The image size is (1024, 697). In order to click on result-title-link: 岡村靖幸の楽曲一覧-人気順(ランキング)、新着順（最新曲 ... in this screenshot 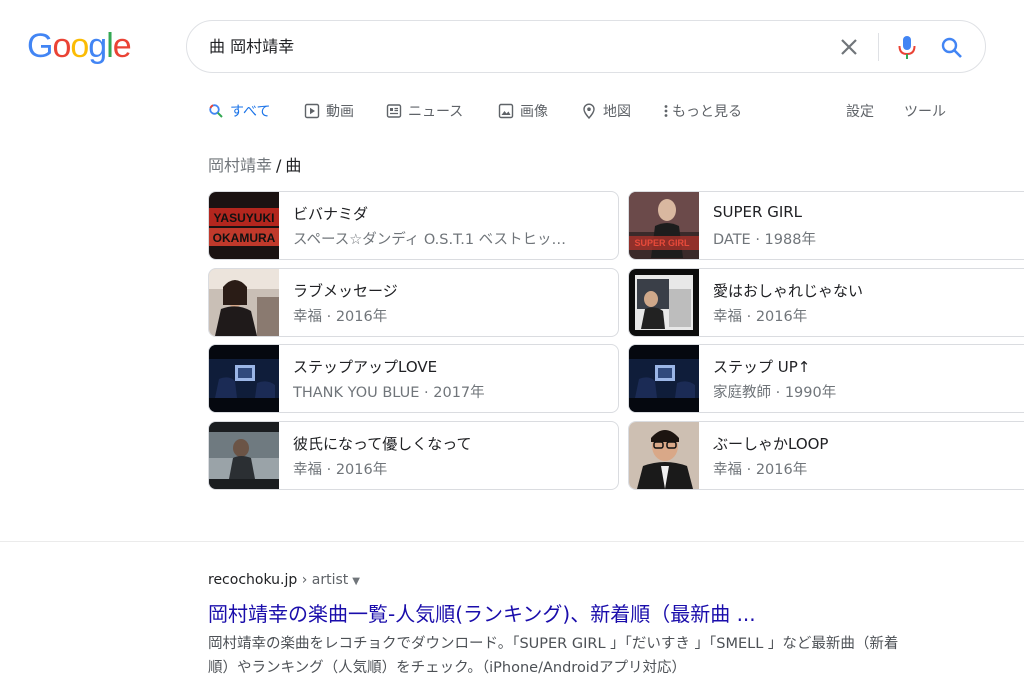, I will do `click(482, 612)`.